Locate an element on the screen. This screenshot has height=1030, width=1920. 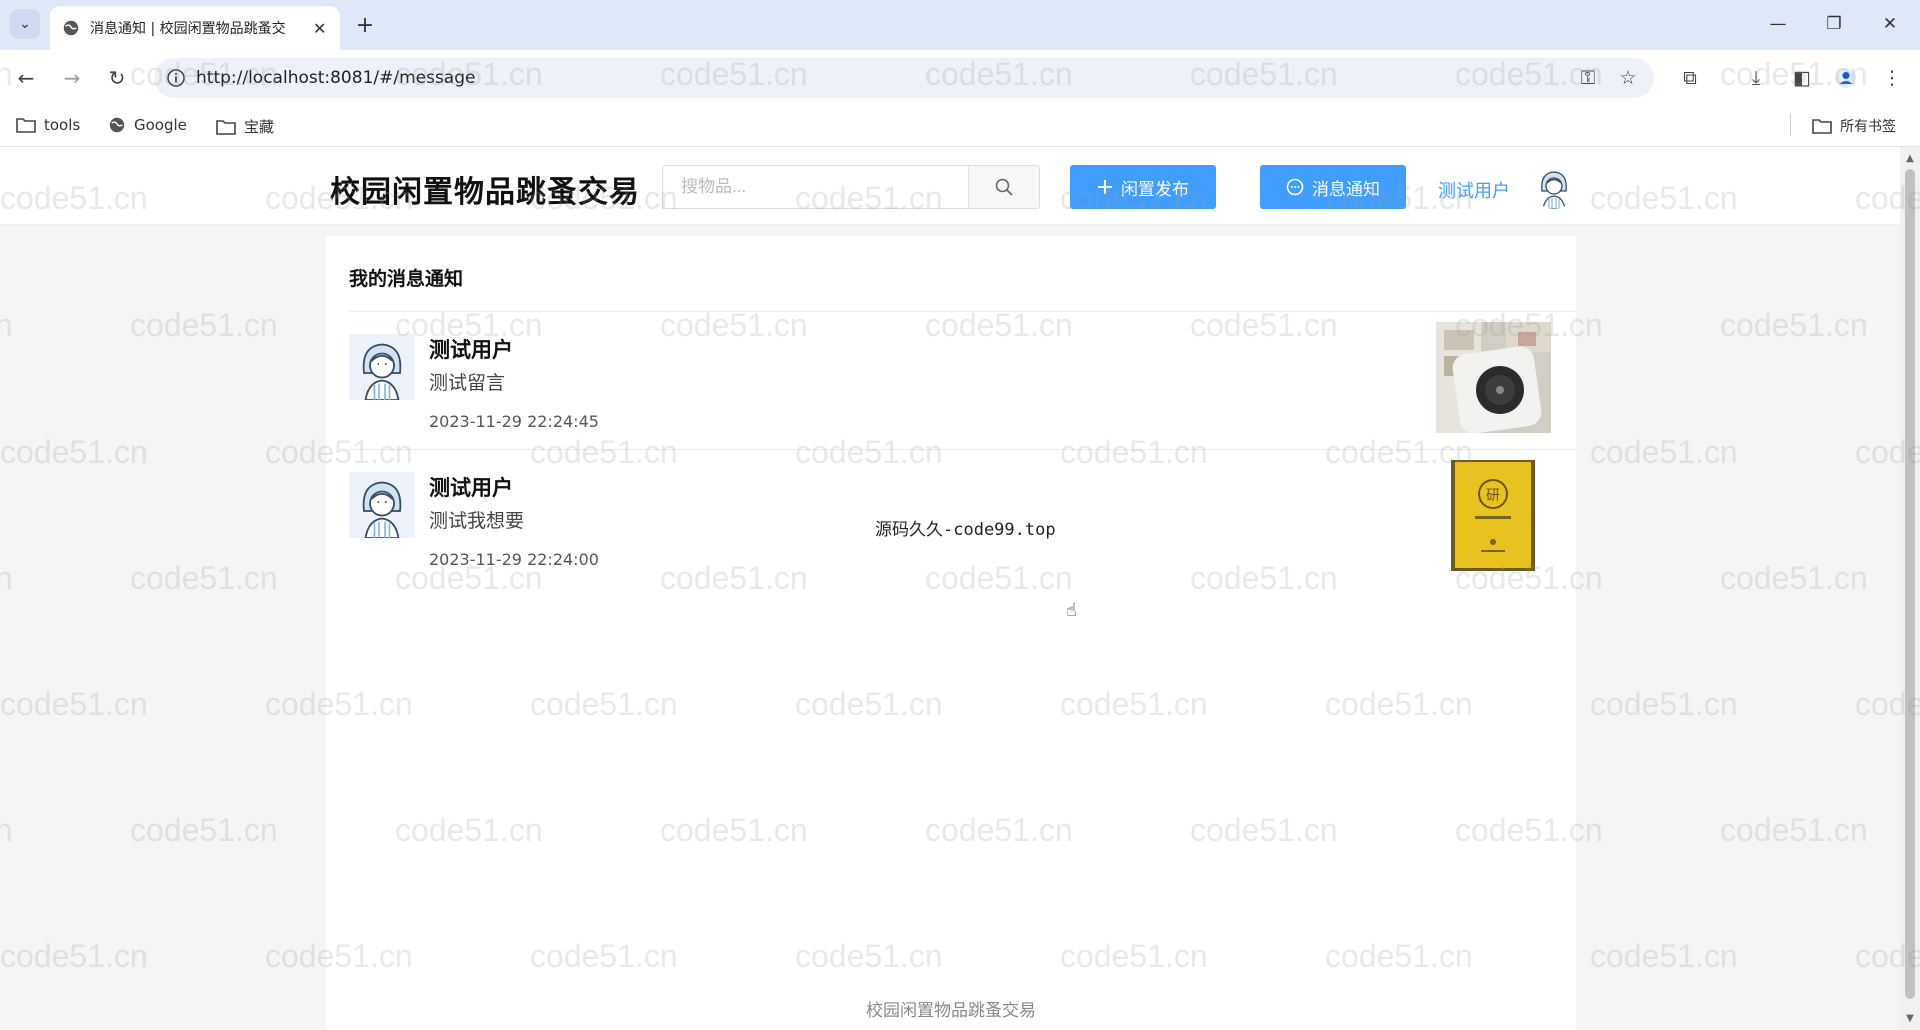
plus-icon: + is located at coordinates (365, 25).